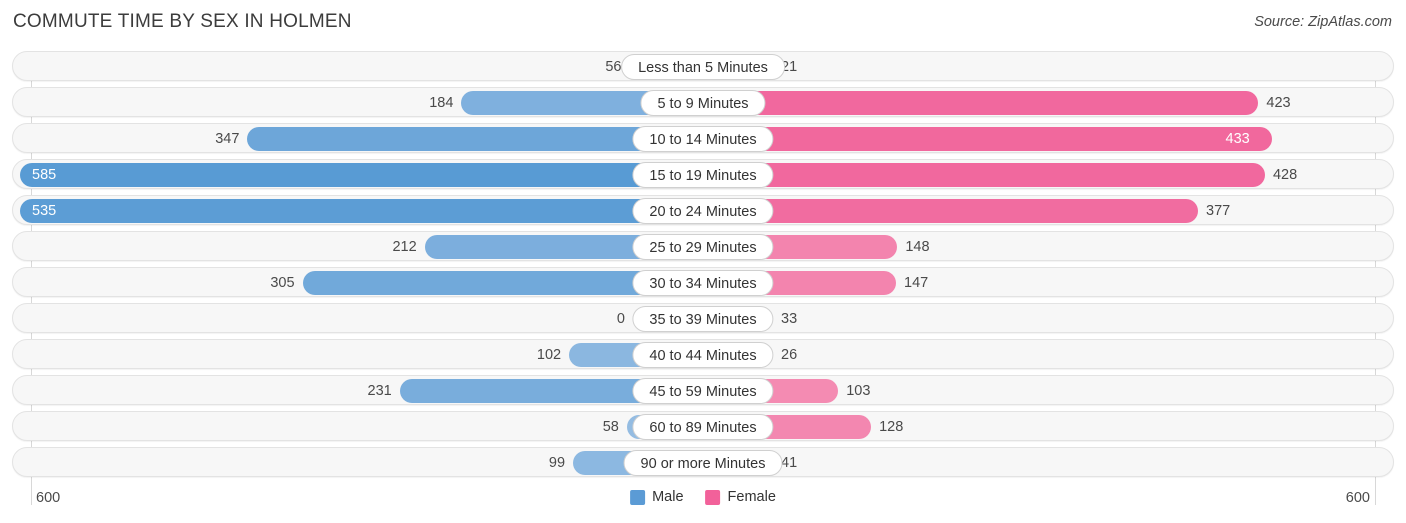 The image size is (1406, 523). What do you see at coordinates (1285, 175) in the screenshot?
I see `value-label-female: 428` at bounding box center [1285, 175].